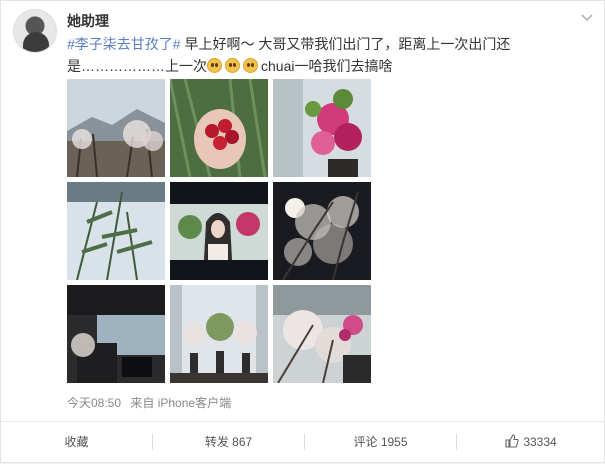  I want to click on username: 她助理, so click(88, 21).